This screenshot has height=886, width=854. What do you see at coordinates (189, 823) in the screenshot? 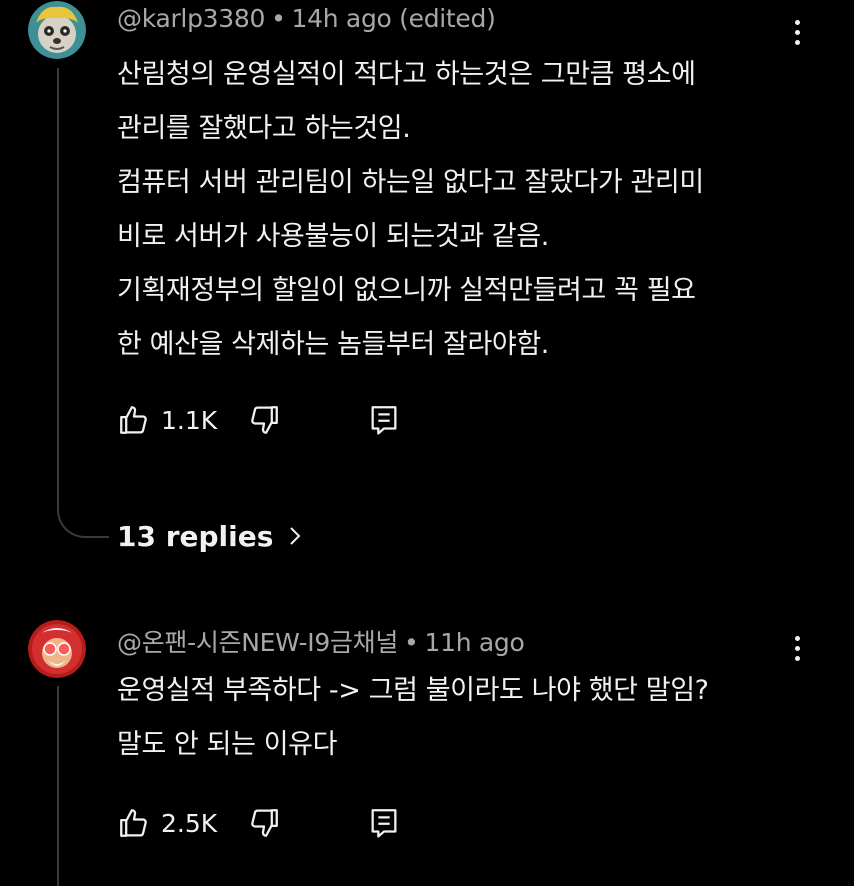
I see `like-count: 2.5K` at bounding box center [189, 823].